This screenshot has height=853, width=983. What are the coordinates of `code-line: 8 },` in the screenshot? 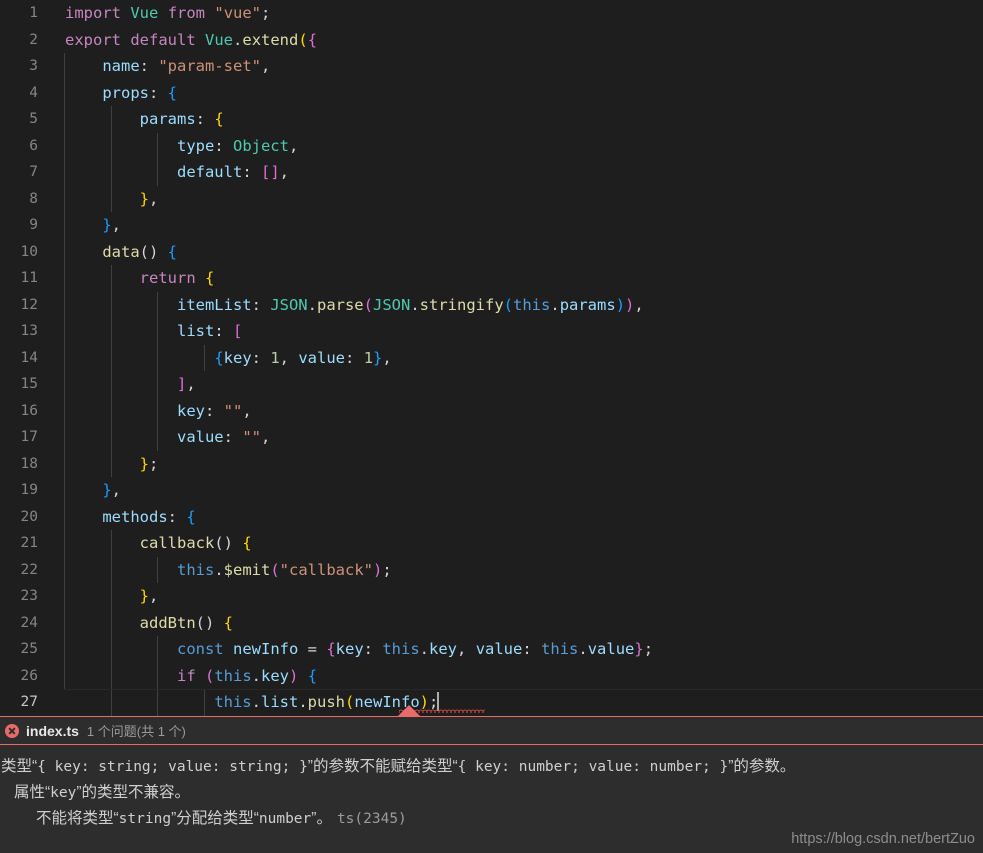 It's located at (491, 199).